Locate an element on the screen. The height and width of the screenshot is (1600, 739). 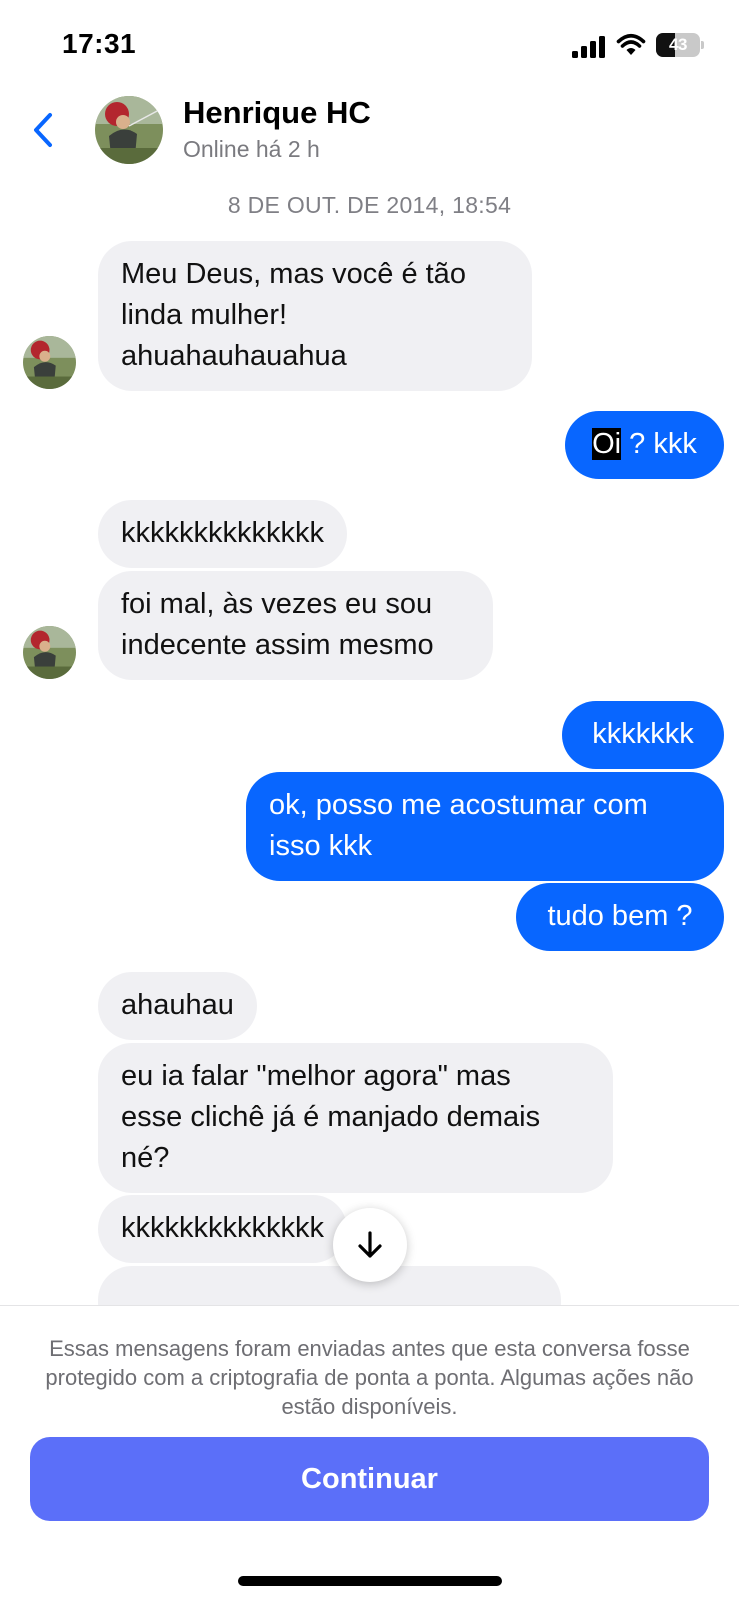
date-separator: 8 DE OUT. DE 2014, 18:54 is located at coordinates (369, 205).